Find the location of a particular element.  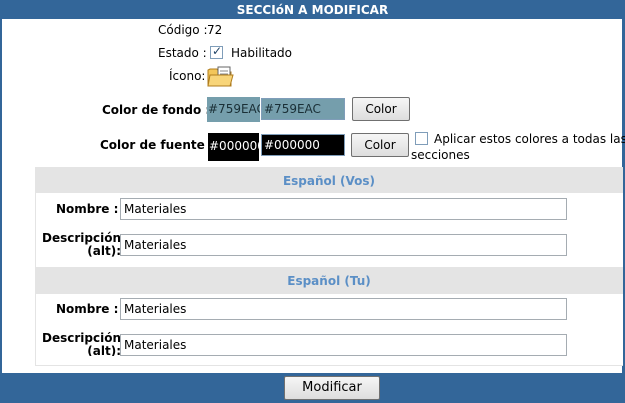

icono-label: Ícono: is located at coordinates (187, 76).